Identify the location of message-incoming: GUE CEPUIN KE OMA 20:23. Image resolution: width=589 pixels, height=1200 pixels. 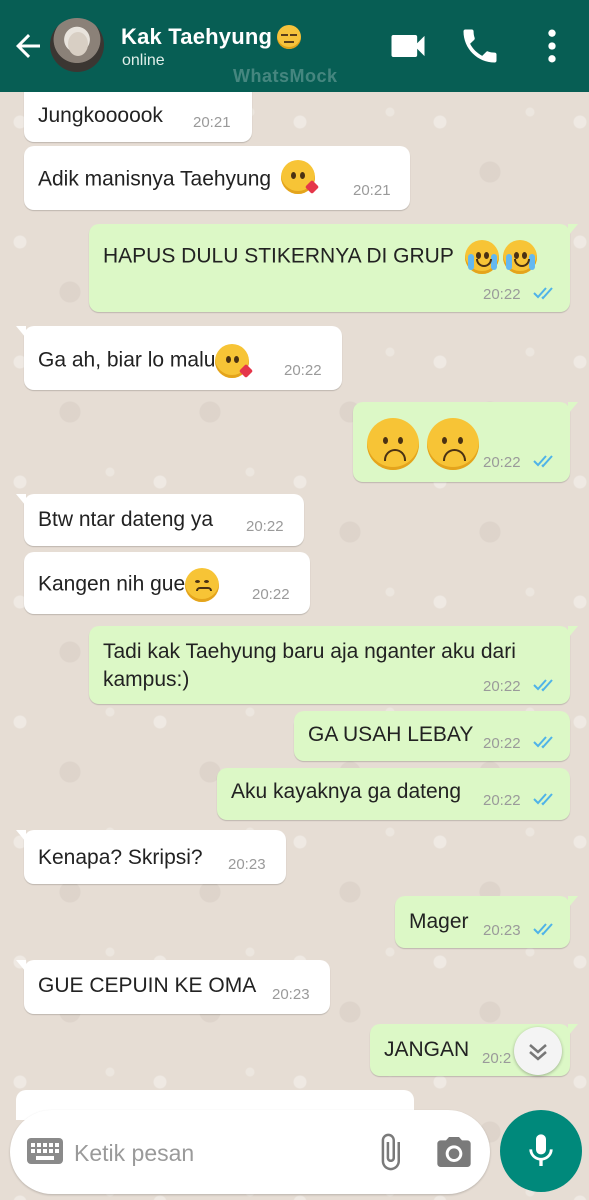
(173, 987).